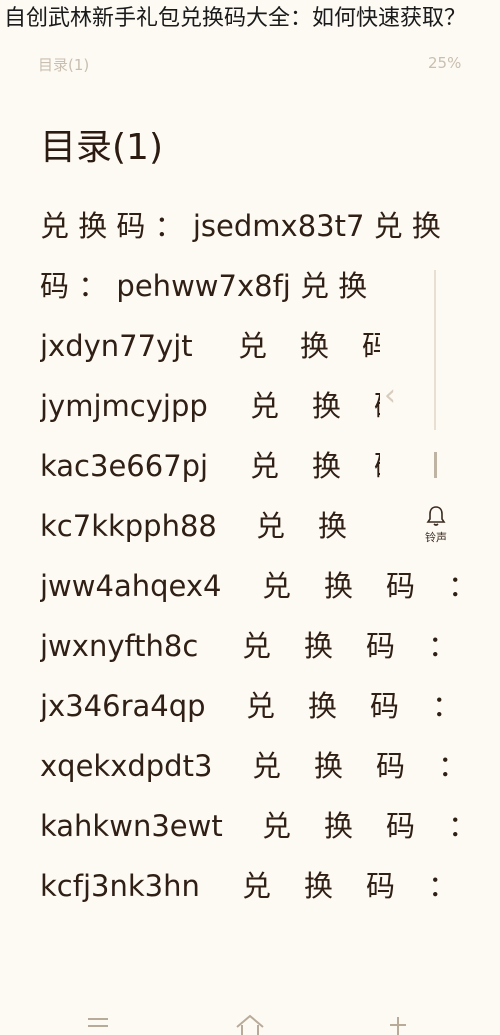 The width and height of the screenshot is (500, 1035). What do you see at coordinates (250, 1024) in the screenshot?
I see `home-icon` at bounding box center [250, 1024].